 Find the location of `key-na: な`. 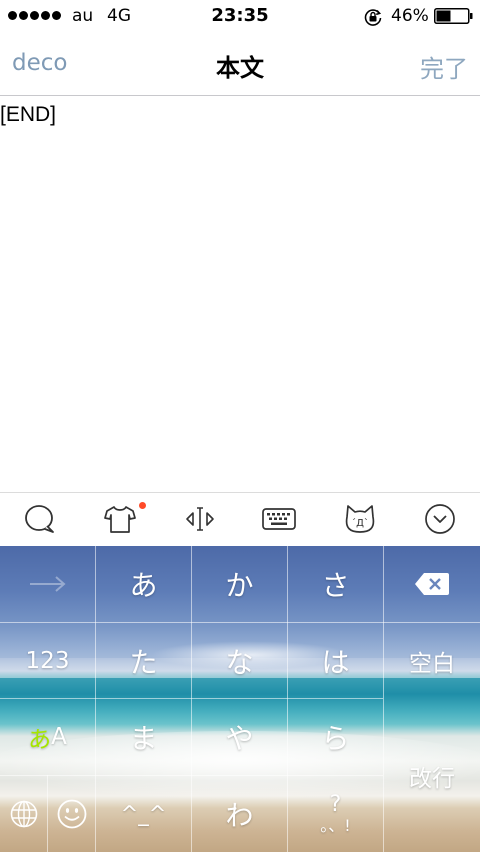

key-na: な is located at coordinates (239, 660).